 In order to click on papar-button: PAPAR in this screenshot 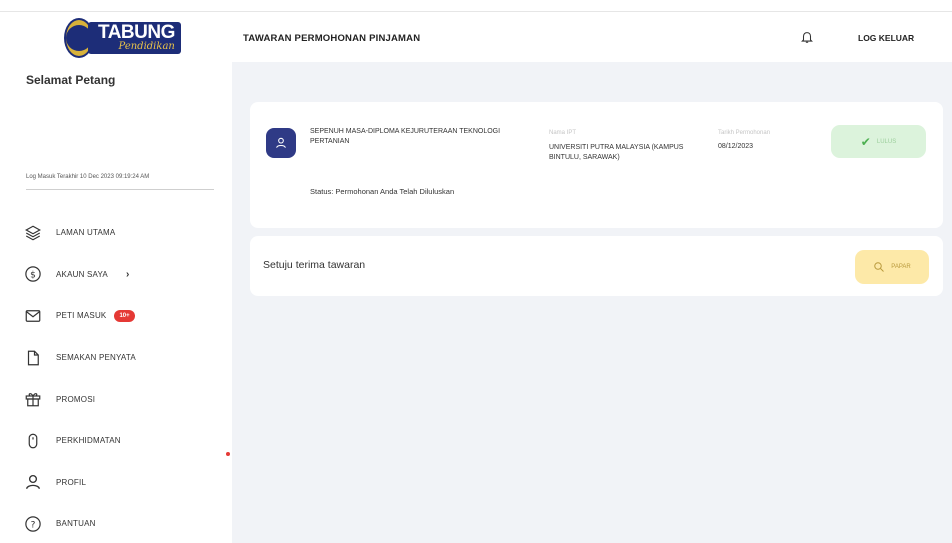, I will do `click(892, 267)`.